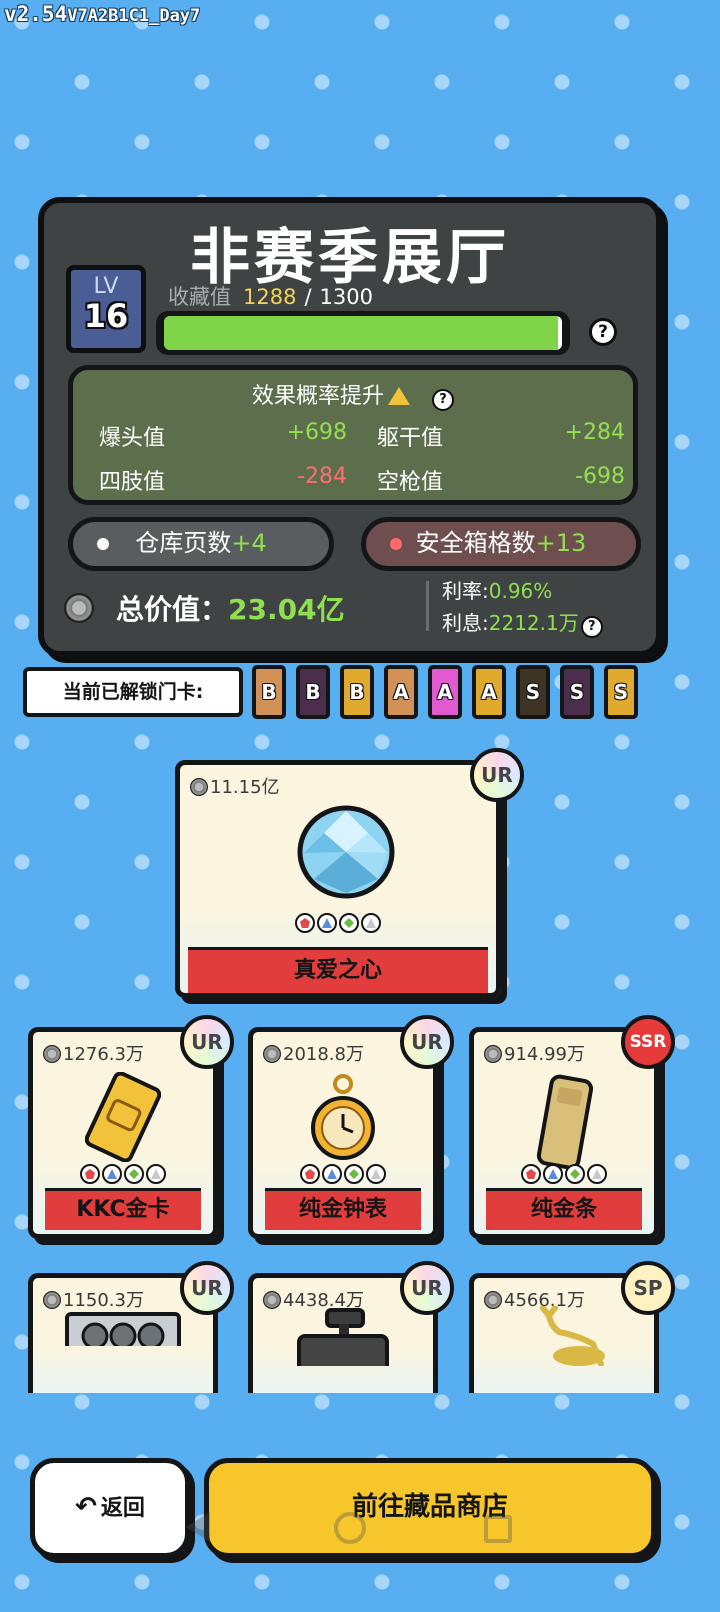 This screenshot has width=720, height=1612. I want to click on item-name: 纯金条, so click(564, 1209).